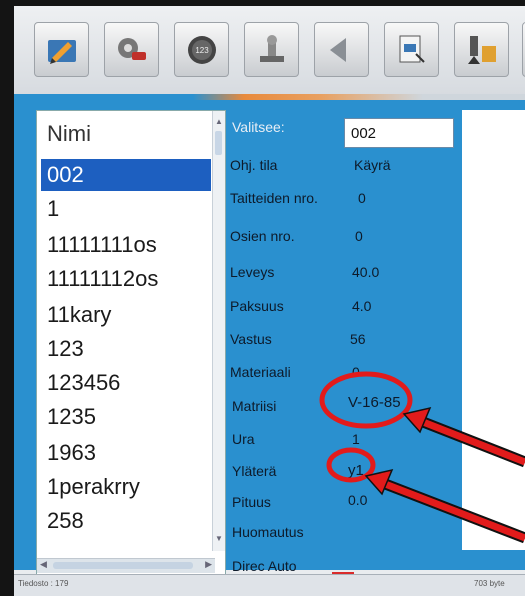 This screenshot has width=525, height=596. What do you see at coordinates (251, 339) in the screenshot?
I see `prop-label-vastus: Vastus` at bounding box center [251, 339].